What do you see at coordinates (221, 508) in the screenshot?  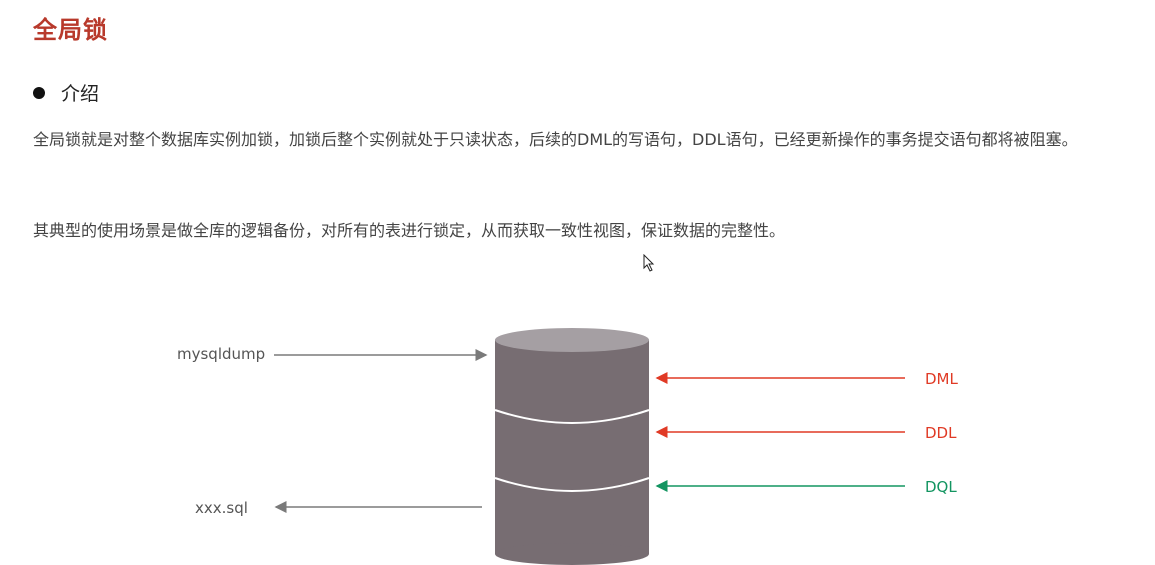 I see `xxx-sql-label: xxx.sql` at bounding box center [221, 508].